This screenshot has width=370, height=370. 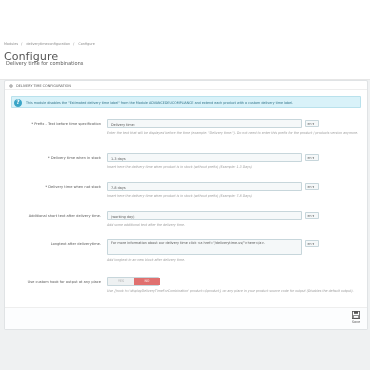 I want to click on in-stock-input: 1-3 days, so click(x=204, y=157).